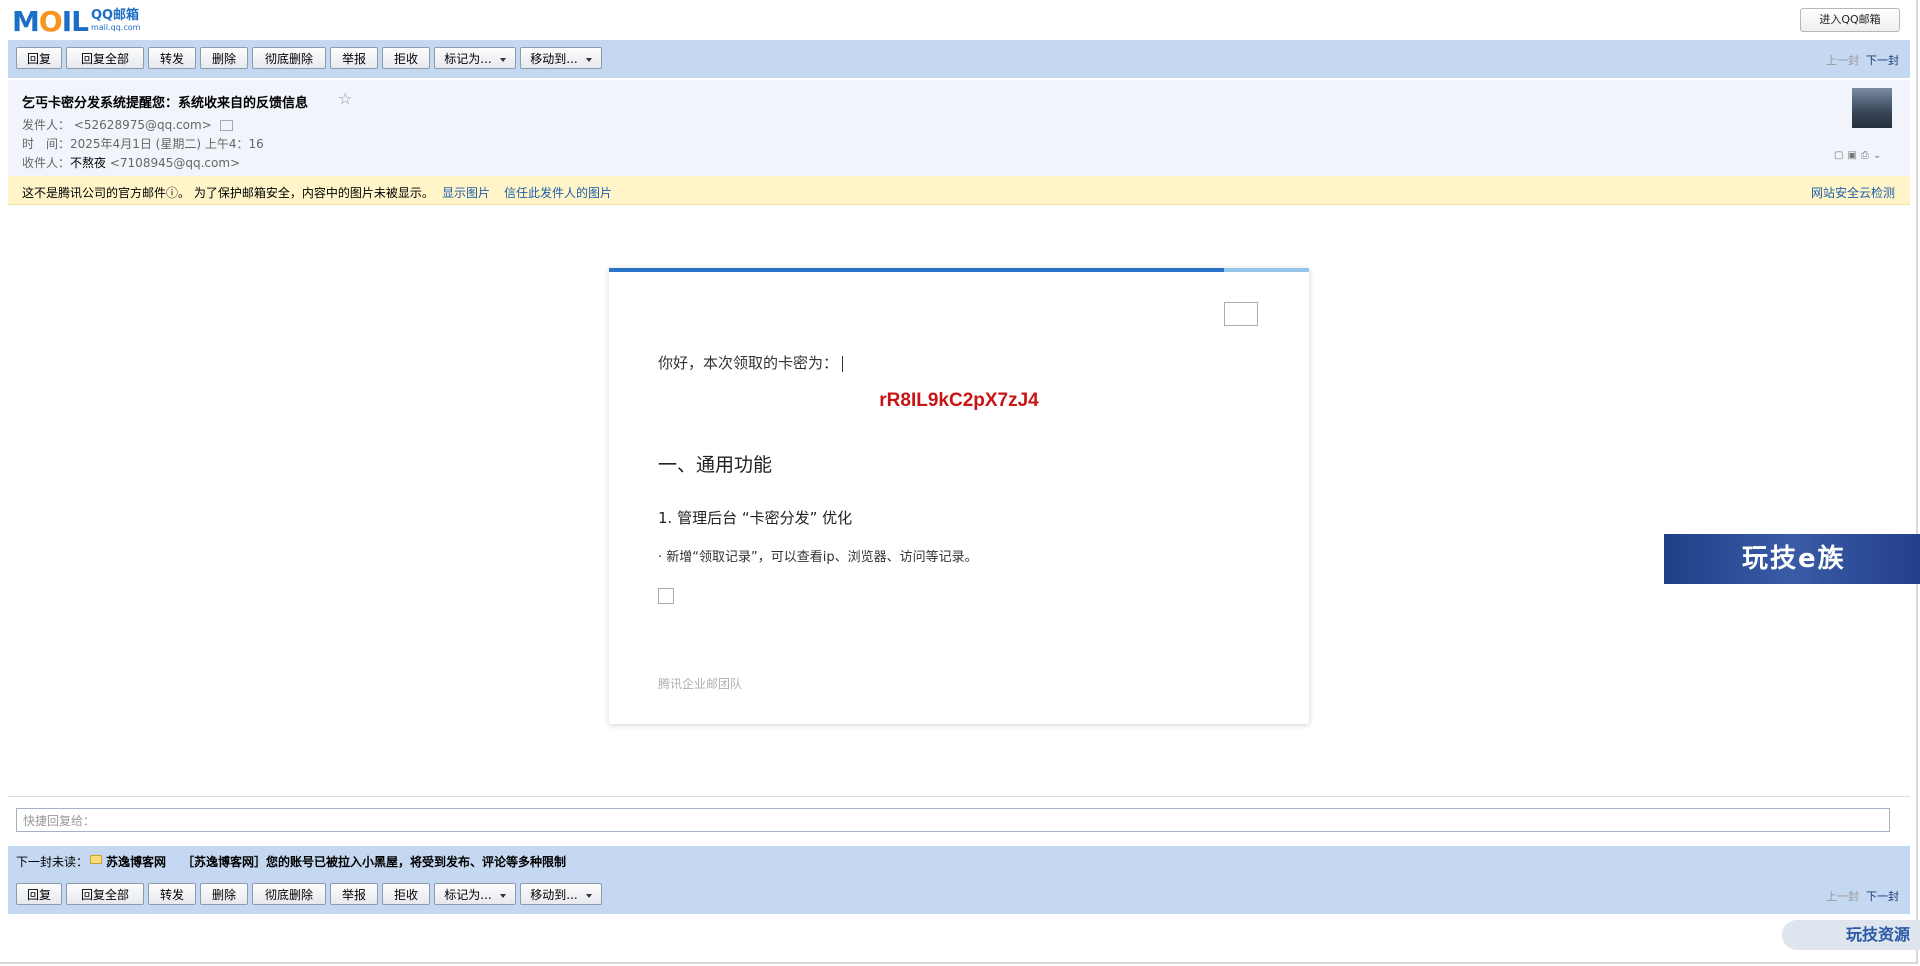 Image resolution: width=1920 pixels, height=966 pixels. What do you see at coordinates (1853, 155) in the screenshot?
I see `archive-icon: ▣` at bounding box center [1853, 155].